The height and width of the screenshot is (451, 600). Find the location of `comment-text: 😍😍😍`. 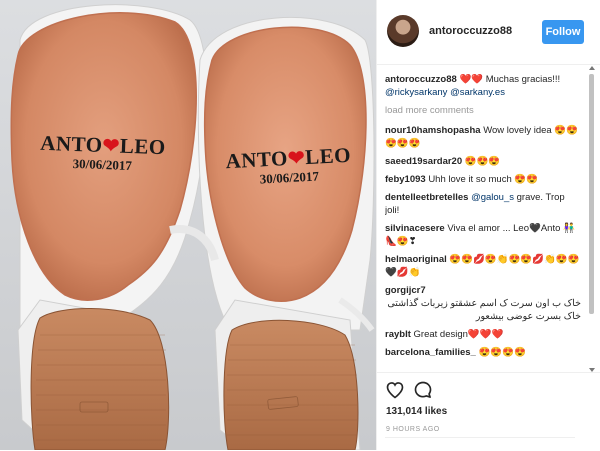

comment-text: 😍😍😍 is located at coordinates (482, 161).